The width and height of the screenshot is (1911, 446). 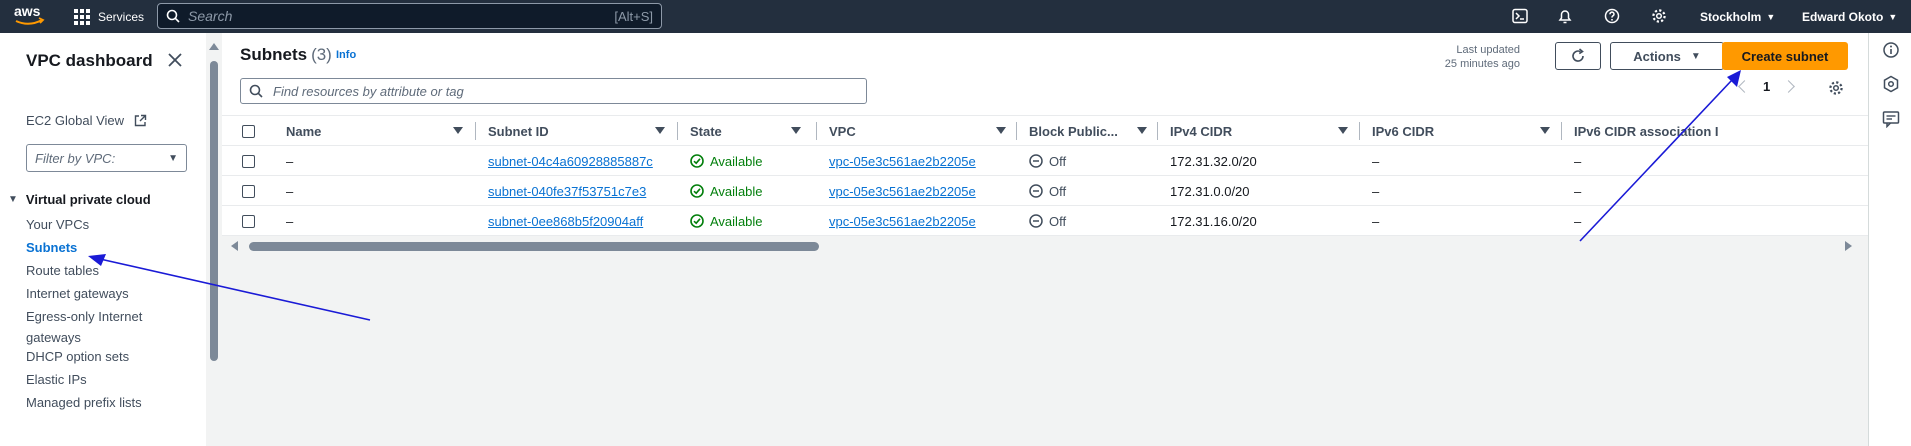 I want to click on column-header-name: Name, so click(x=376, y=131).